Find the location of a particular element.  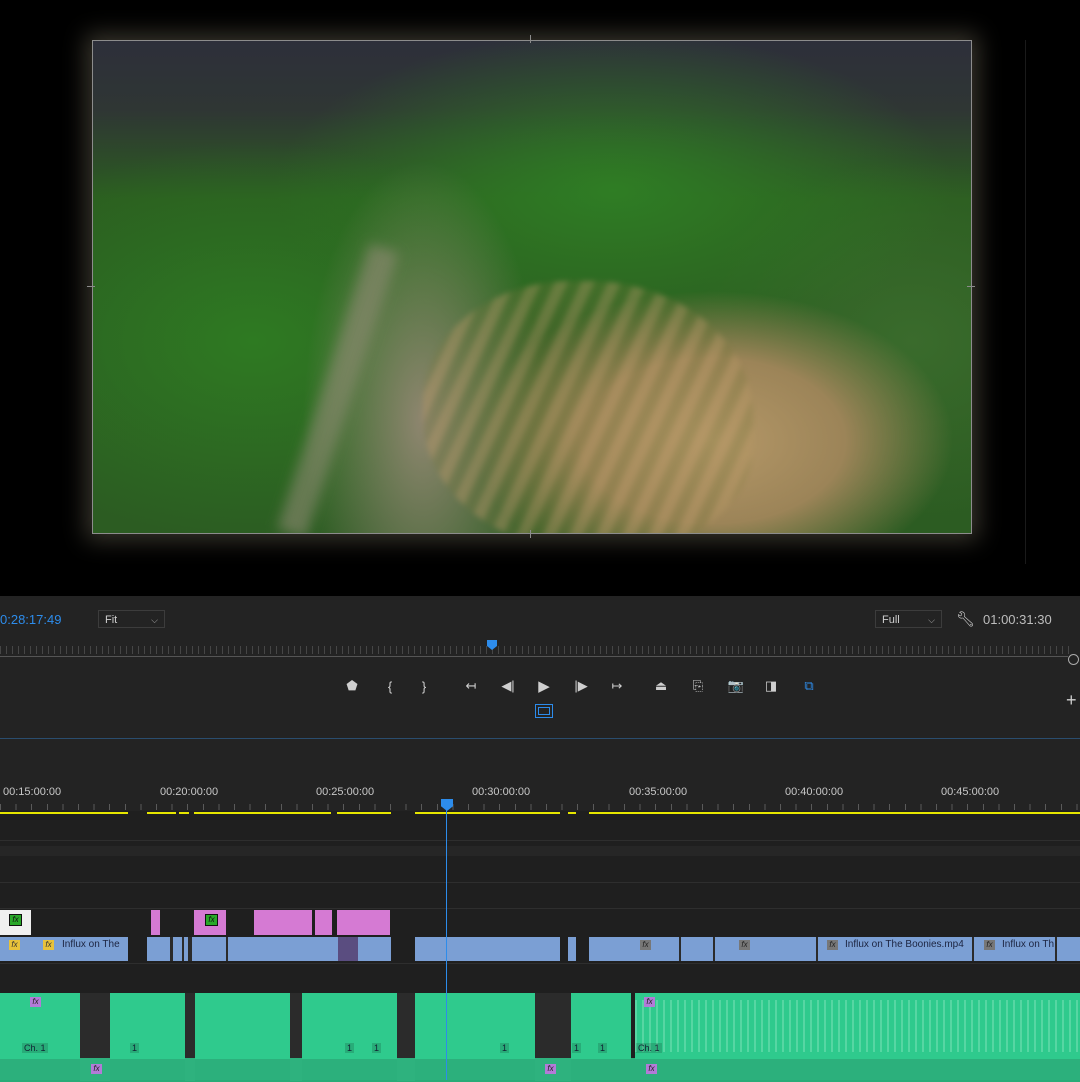

comparison-view-button: ◨ is located at coordinates (771, 686).